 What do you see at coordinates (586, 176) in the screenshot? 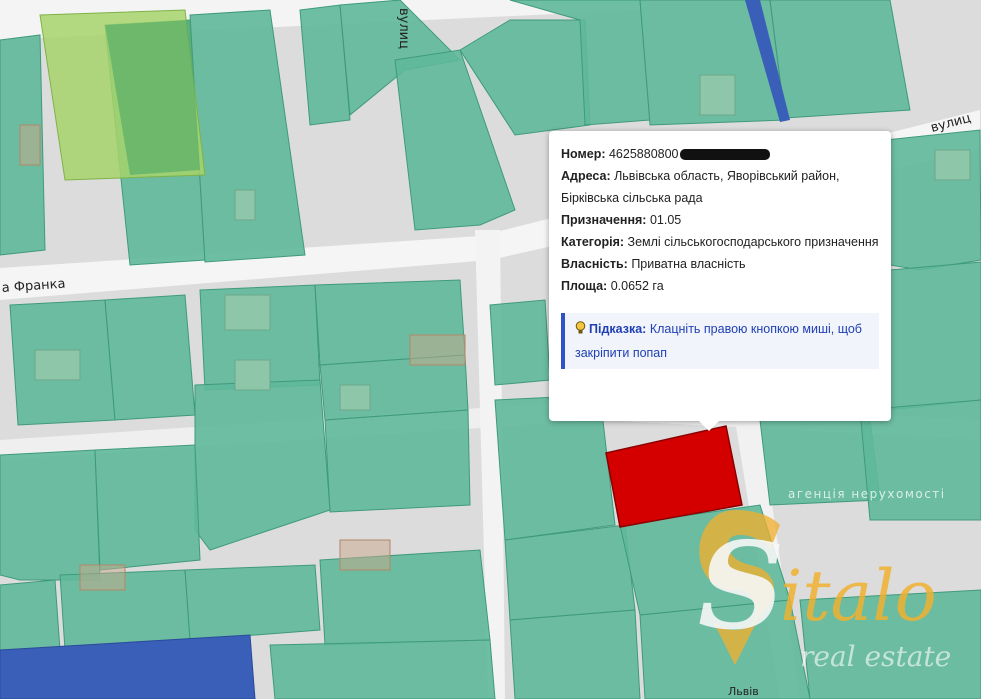
I see `adresa-label: Адреса:` at bounding box center [586, 176].